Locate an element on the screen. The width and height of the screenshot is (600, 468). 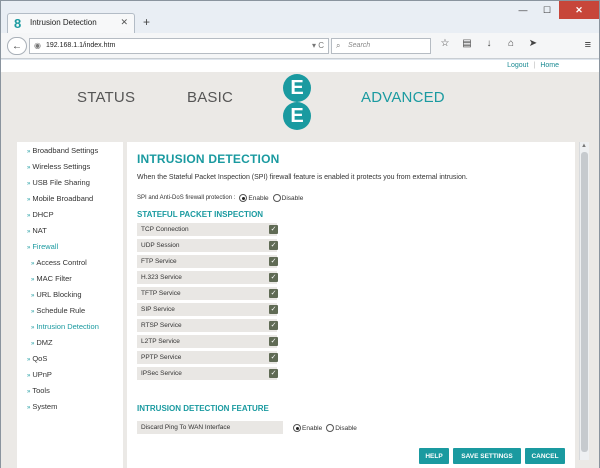
top-links: Logout | Home is located at coordinates (533, 65).